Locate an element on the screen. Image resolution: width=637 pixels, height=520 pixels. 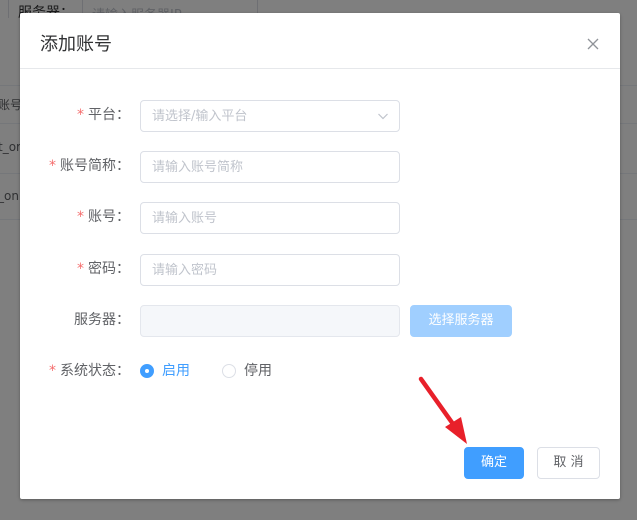
password-input is located at coordinates (270, 270).